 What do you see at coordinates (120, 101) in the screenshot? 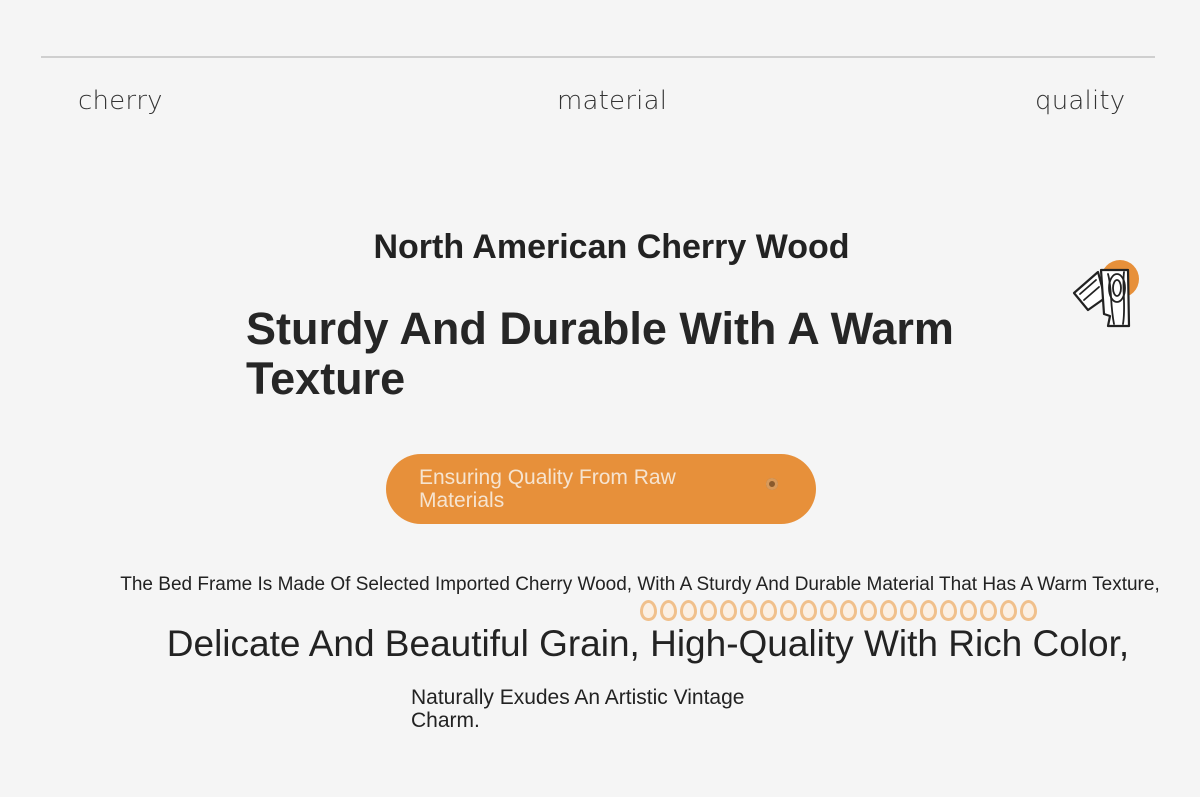
I see `keyword-cherry: cherry` at bounding box center [120, 101].